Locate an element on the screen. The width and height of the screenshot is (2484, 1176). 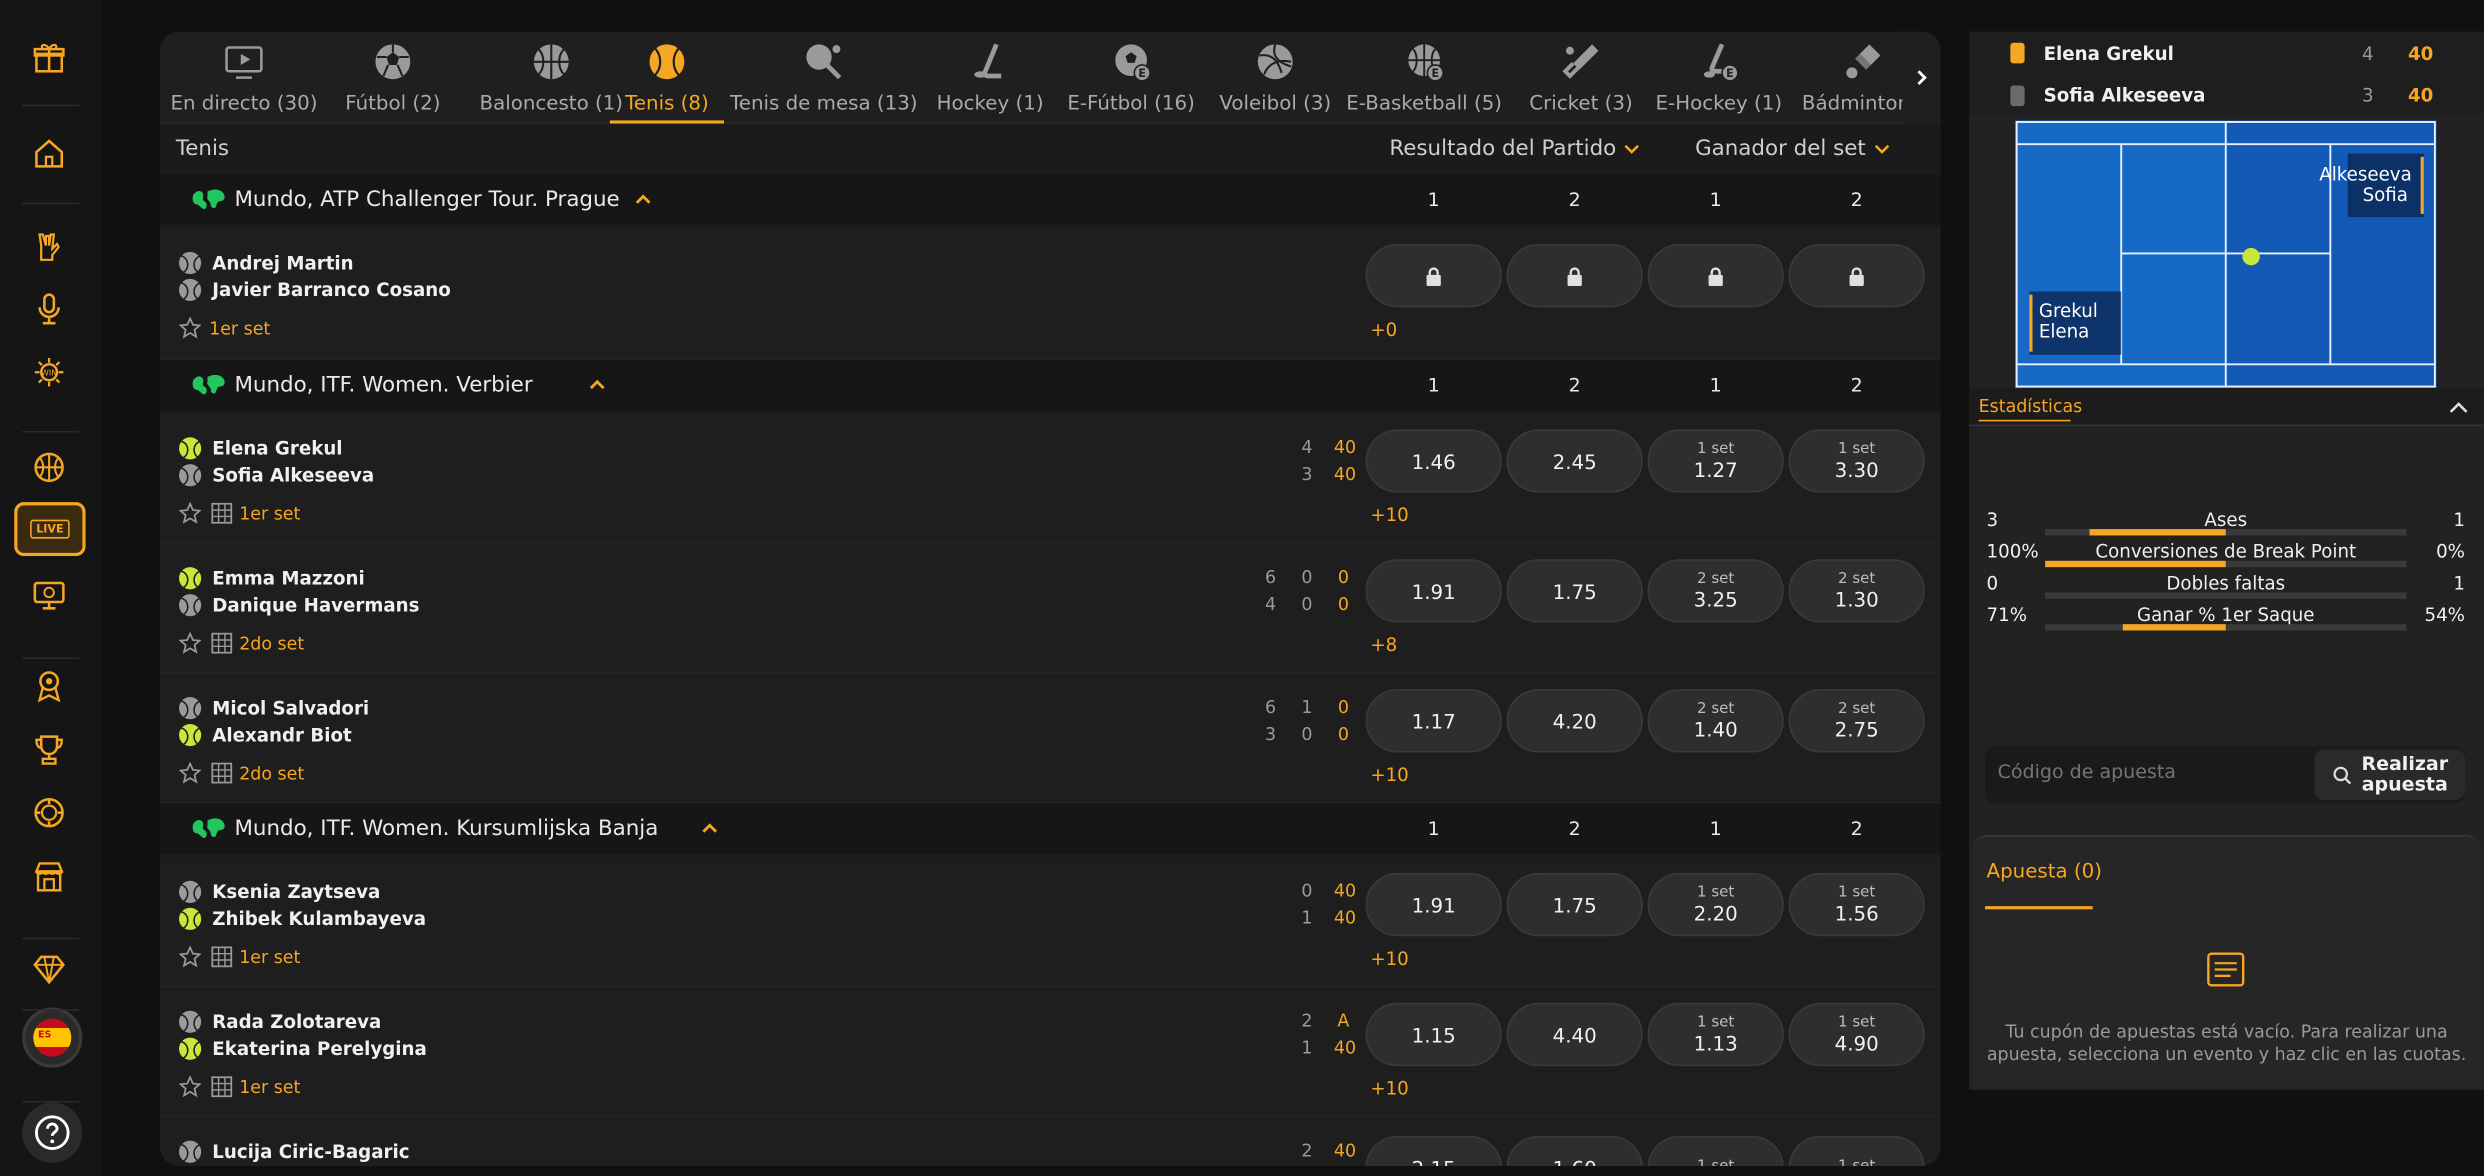
odds-button: 1 set 1.27 is located at coordinates (1715, 461).